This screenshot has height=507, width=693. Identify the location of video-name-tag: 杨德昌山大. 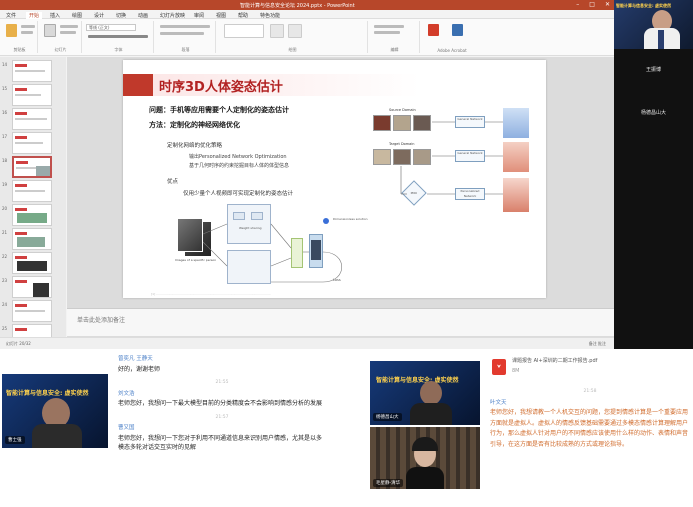
(387, 417).